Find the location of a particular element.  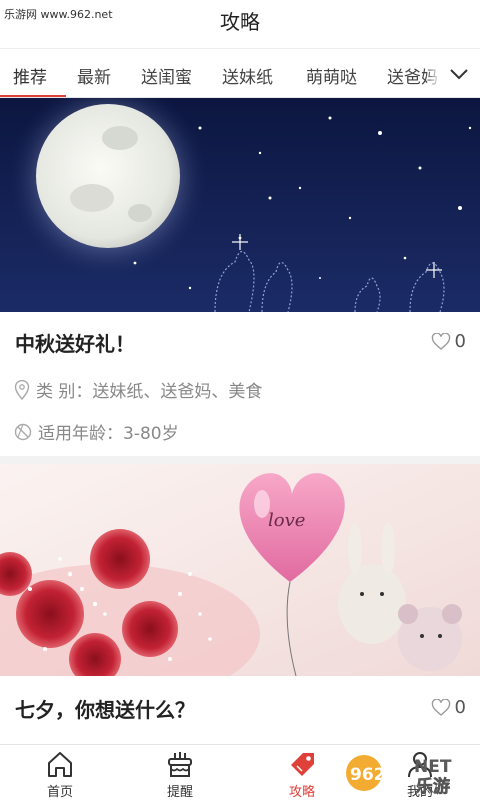

category-row: 类 别：送妹纸、送爸妈、美食 is located at coordinates (138, 389).